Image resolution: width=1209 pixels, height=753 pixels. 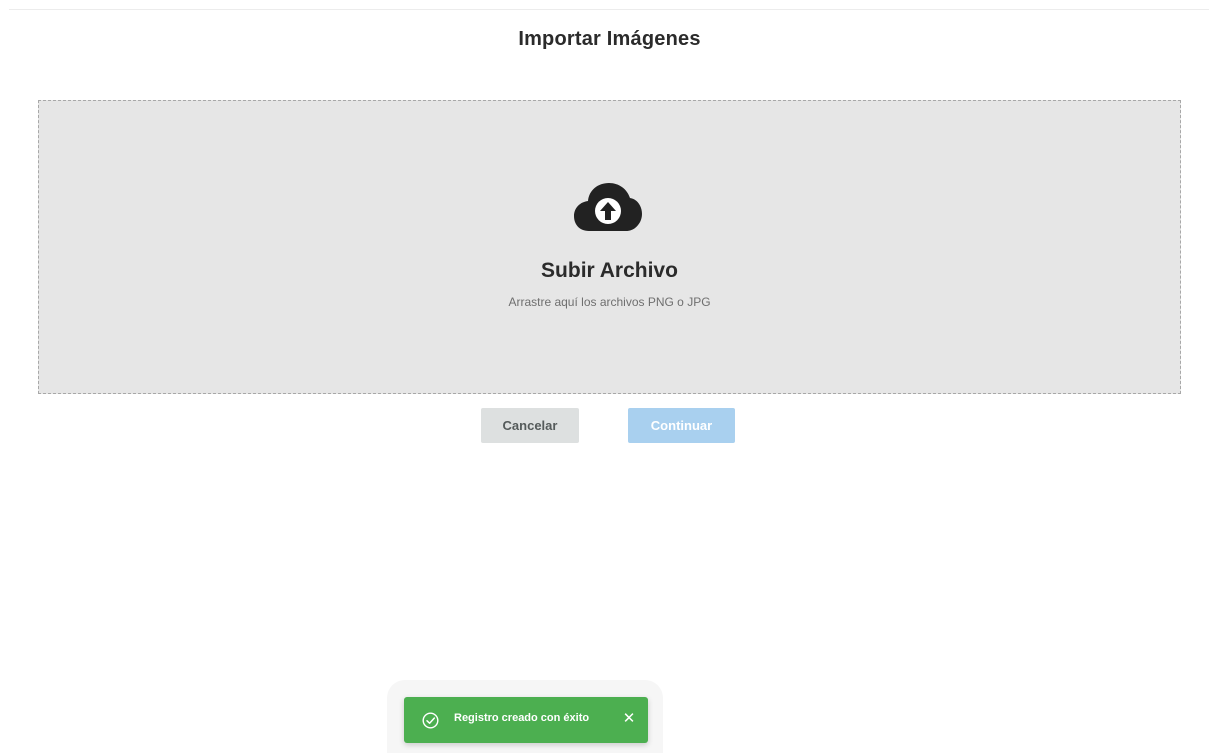 I want to click on continue-button: Continuar, so click(x=681, y=425).